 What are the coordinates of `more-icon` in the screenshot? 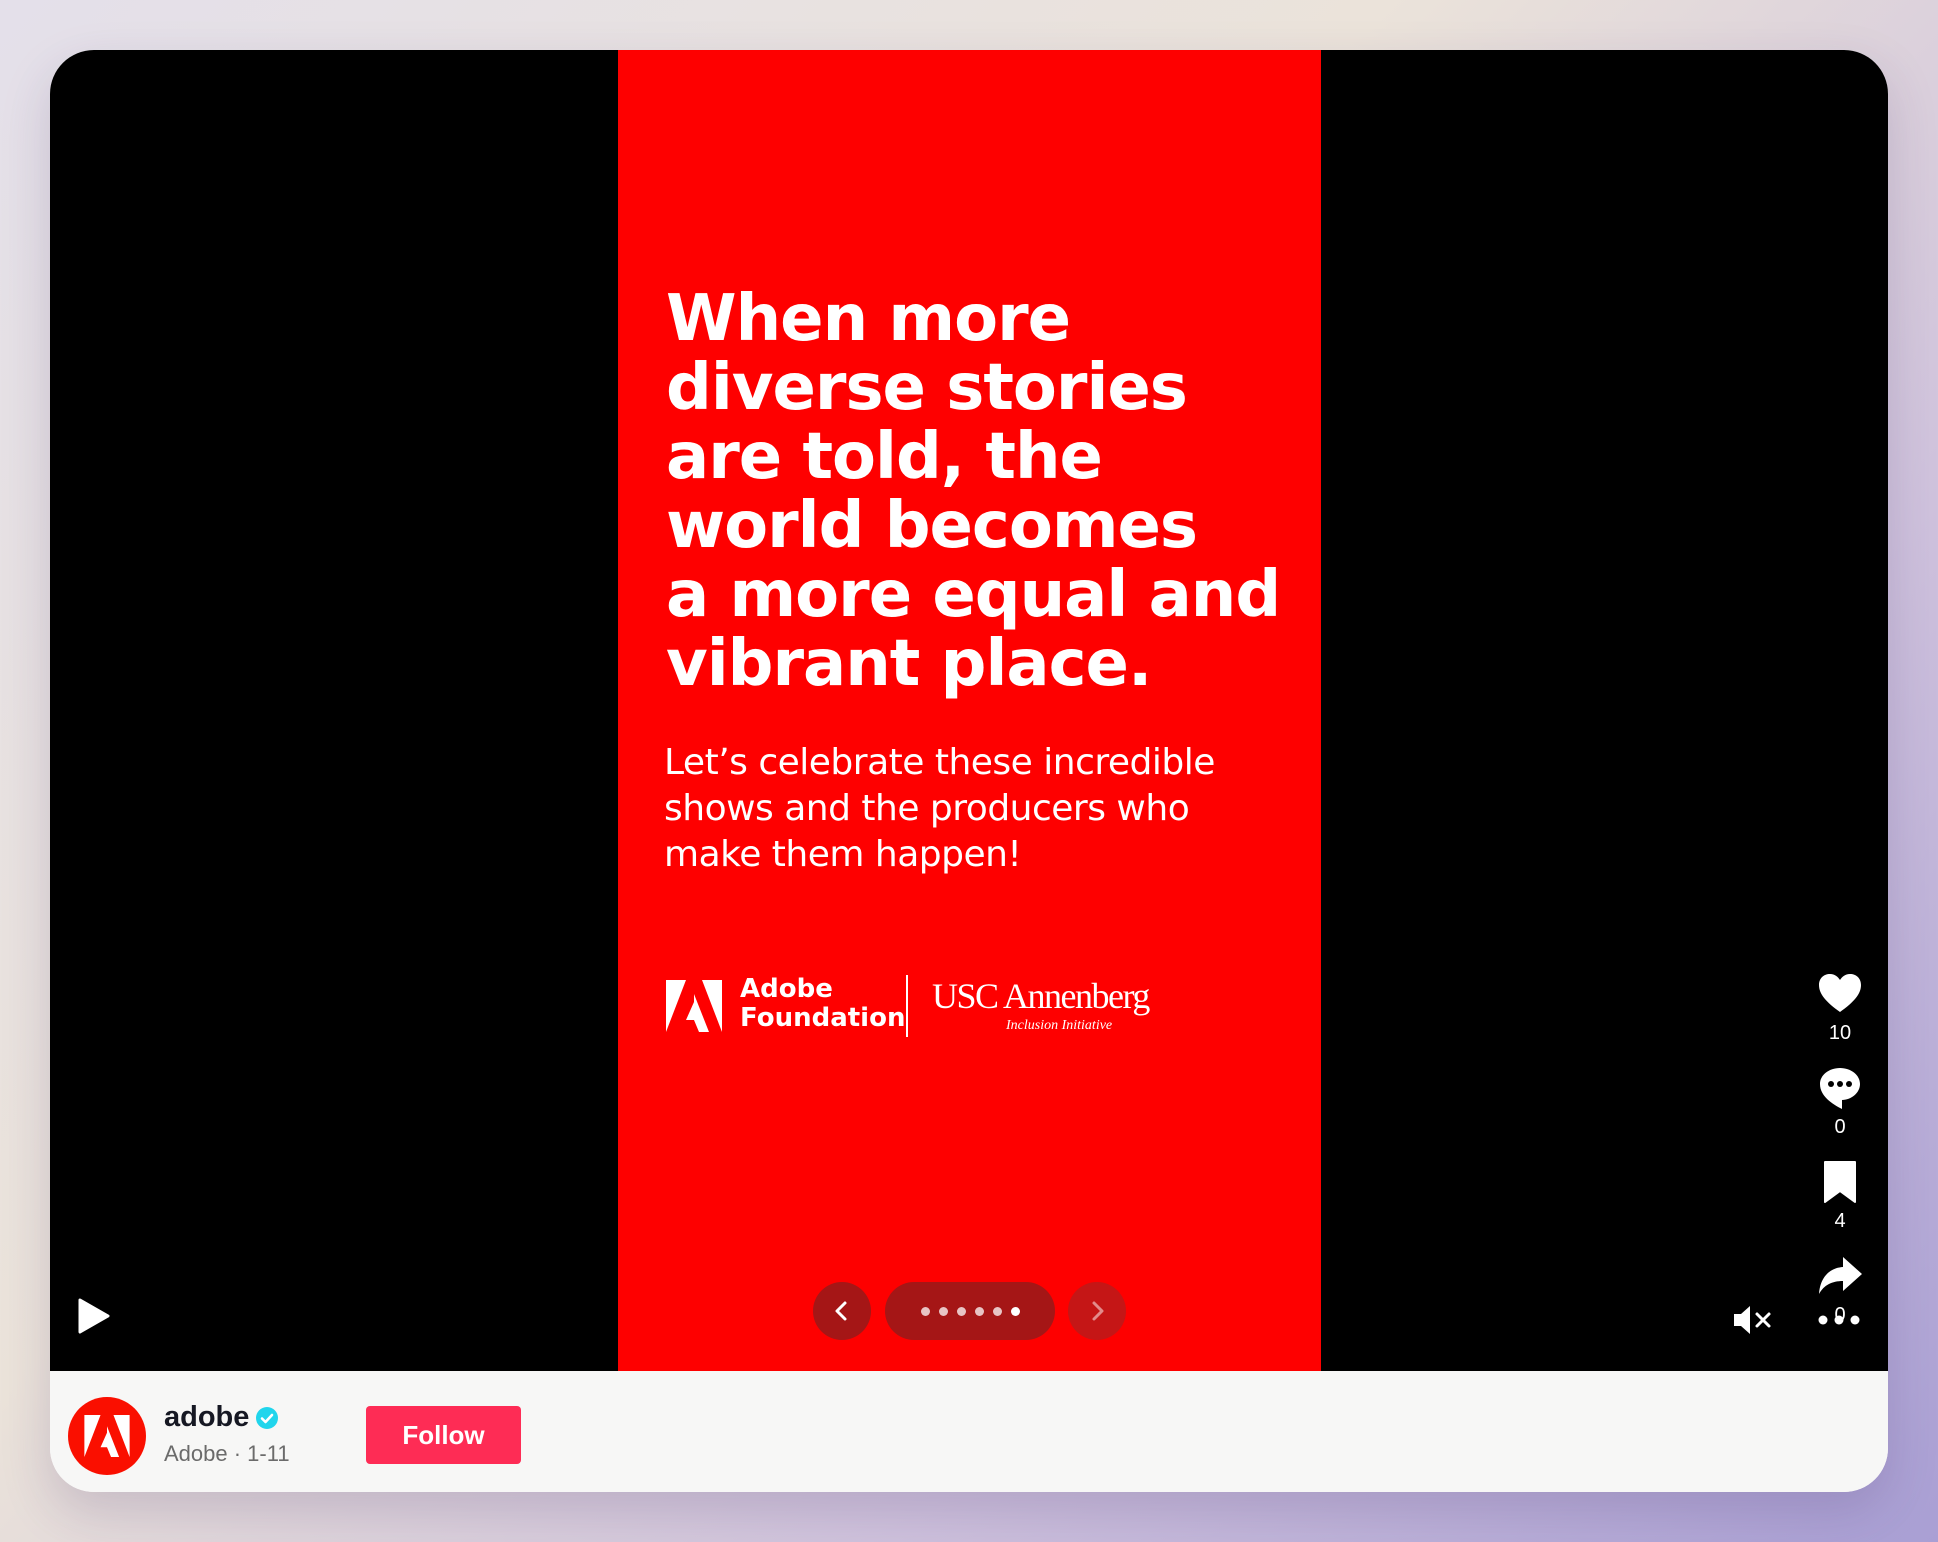 It's located at (1839, 1320).